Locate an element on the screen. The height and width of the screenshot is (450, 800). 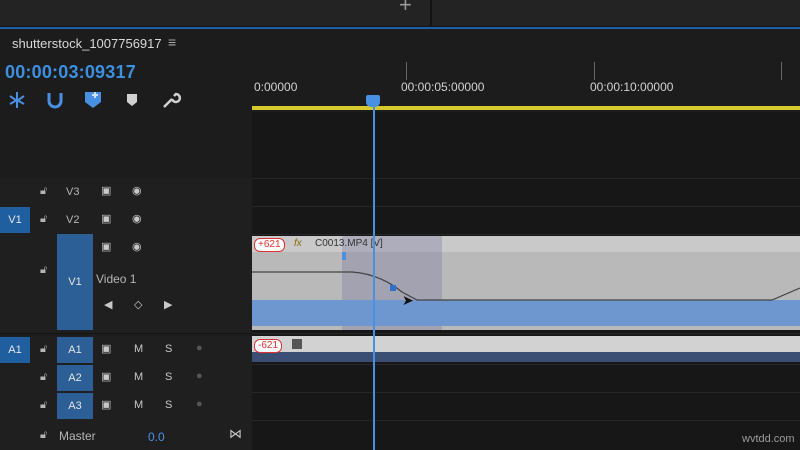
link-icon is located at coordinates (297, 344).